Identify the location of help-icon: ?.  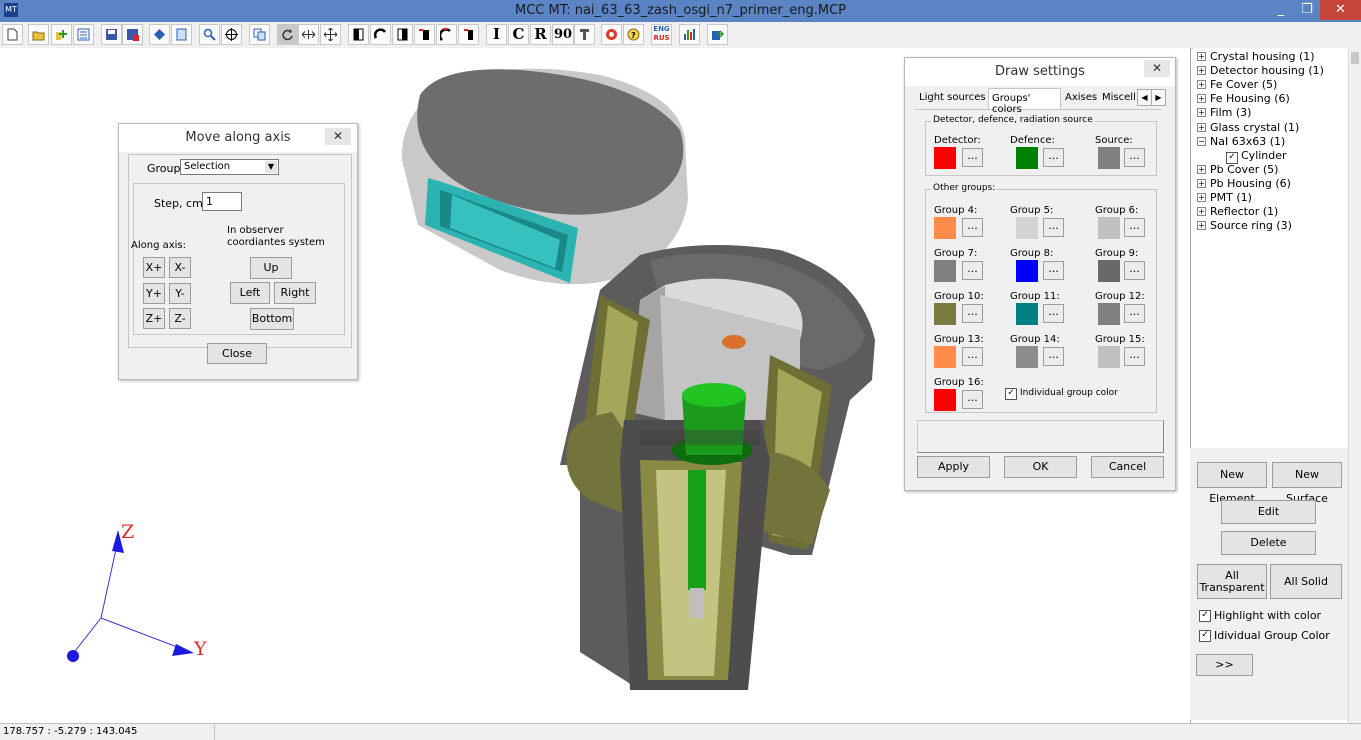
(633, 34).